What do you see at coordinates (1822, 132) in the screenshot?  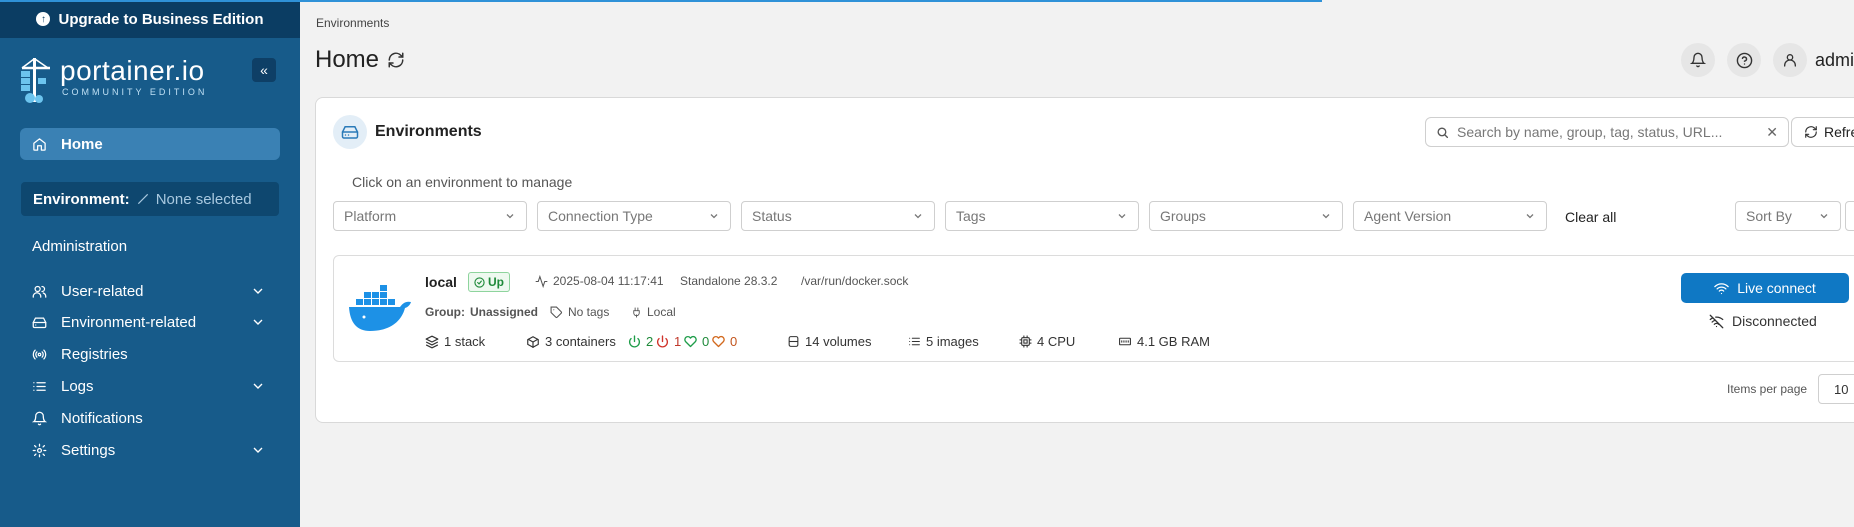 I see `refresh-button: Refresh` at bounding box center [1822, 132].